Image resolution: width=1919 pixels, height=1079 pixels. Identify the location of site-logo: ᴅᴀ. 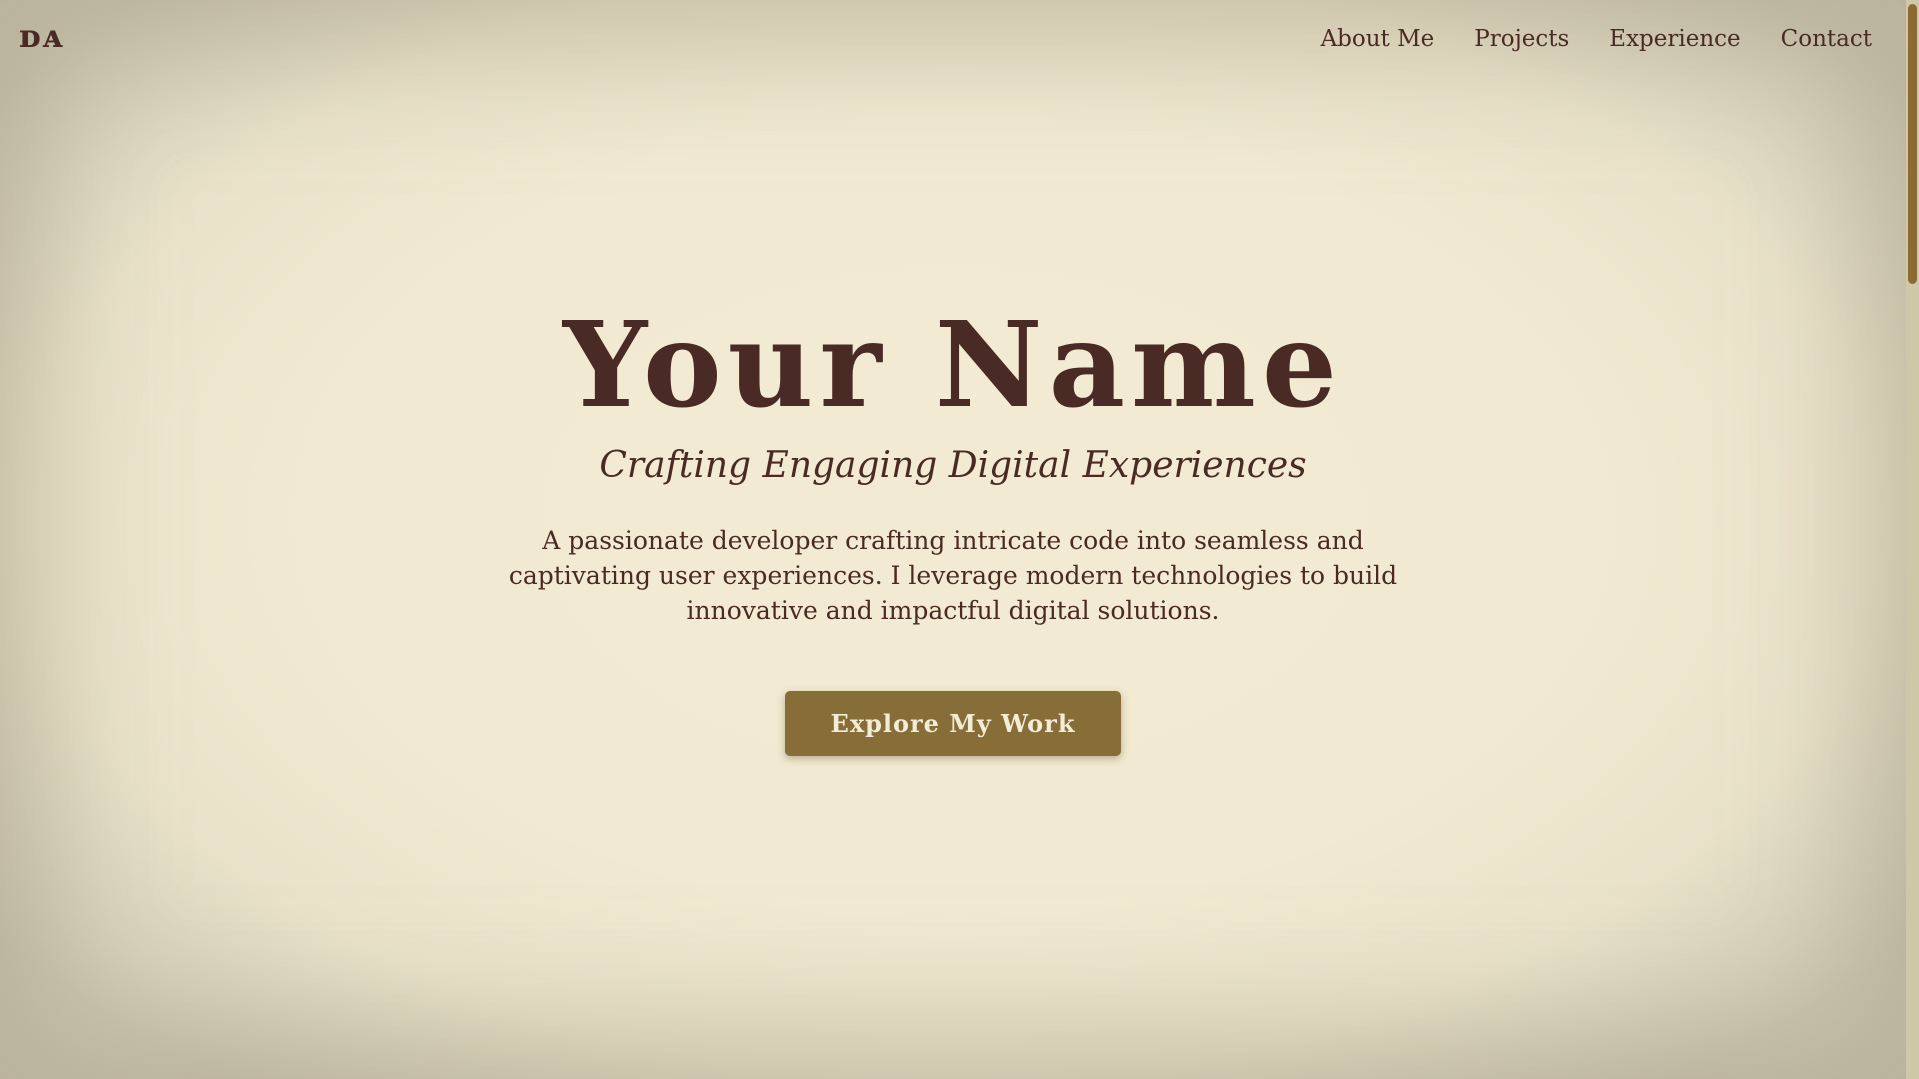
(41, 36).